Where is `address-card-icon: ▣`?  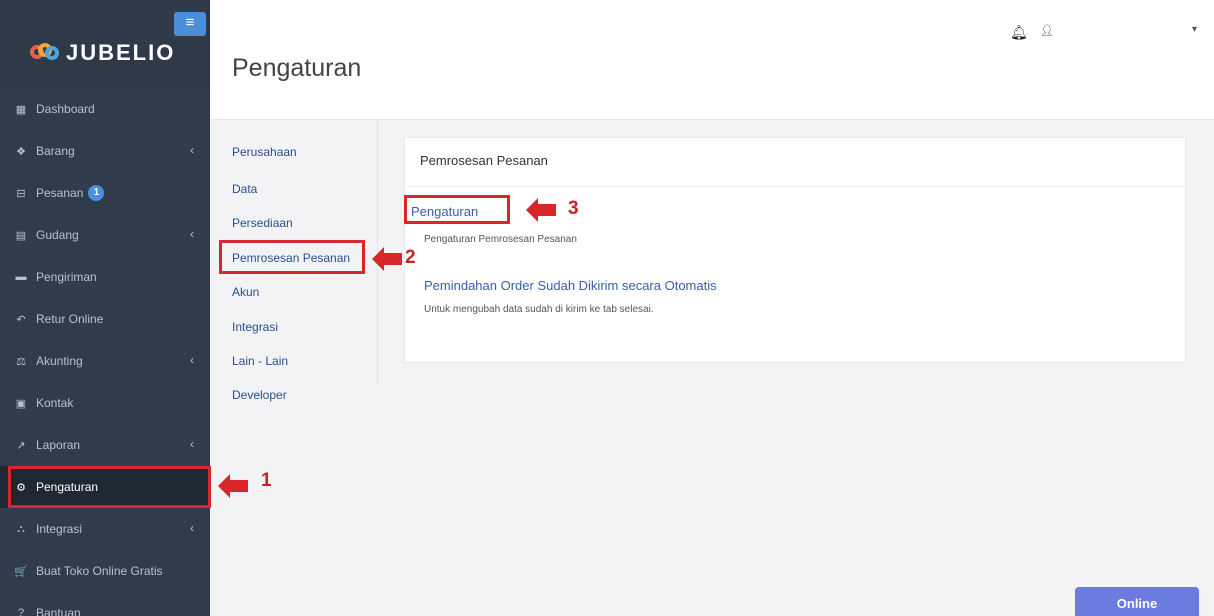
address-card-icon: ▣ is located at coordinates (21, 403).